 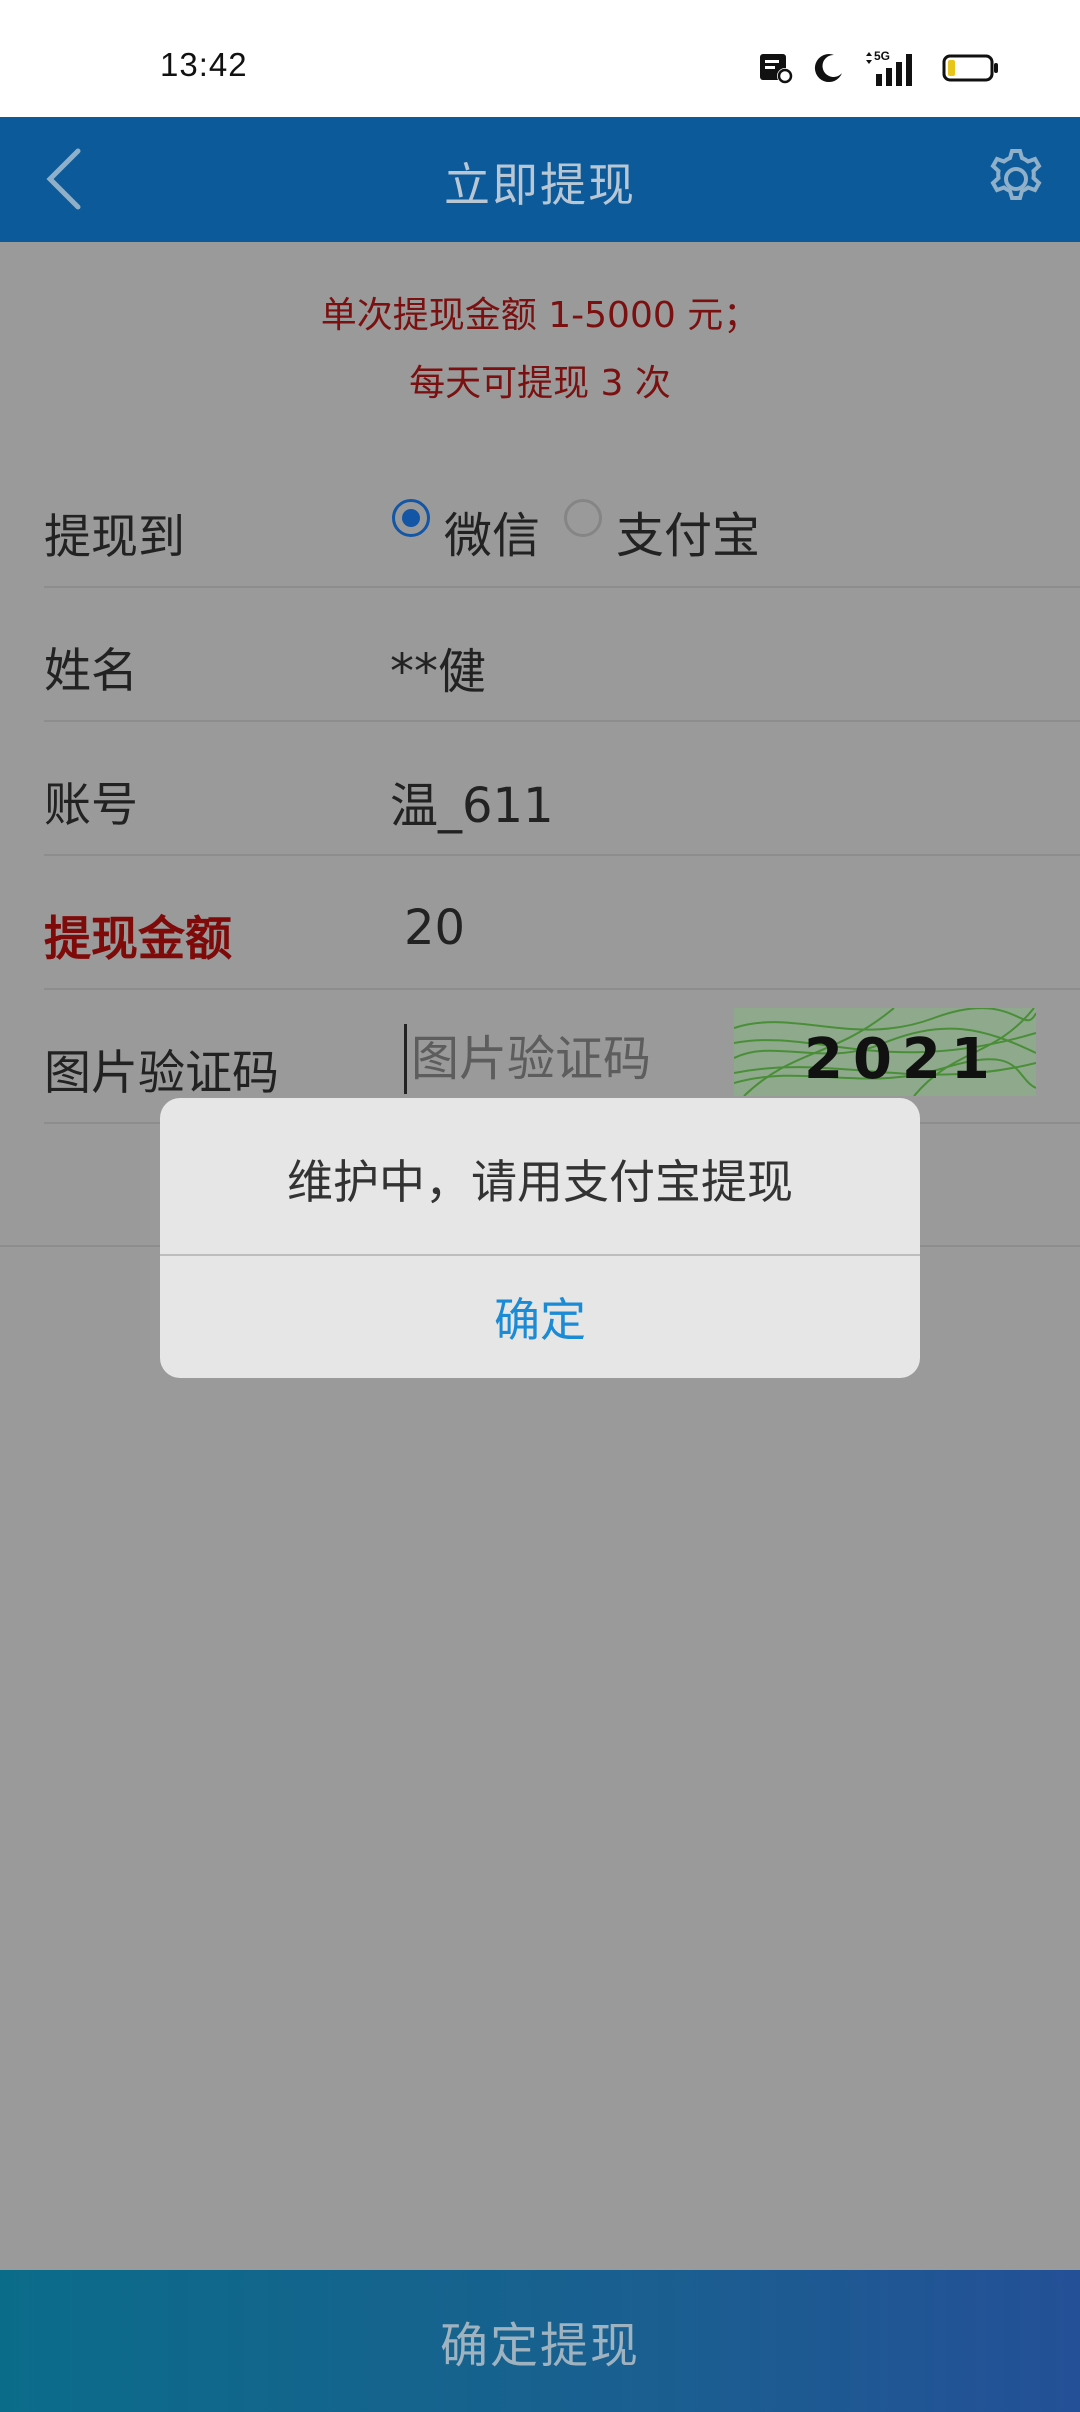 What do you see at coordinates (540, 1317) in the screenshot?
I see `dialog-ok-button: 确定` at bounding box center [540, 1317].